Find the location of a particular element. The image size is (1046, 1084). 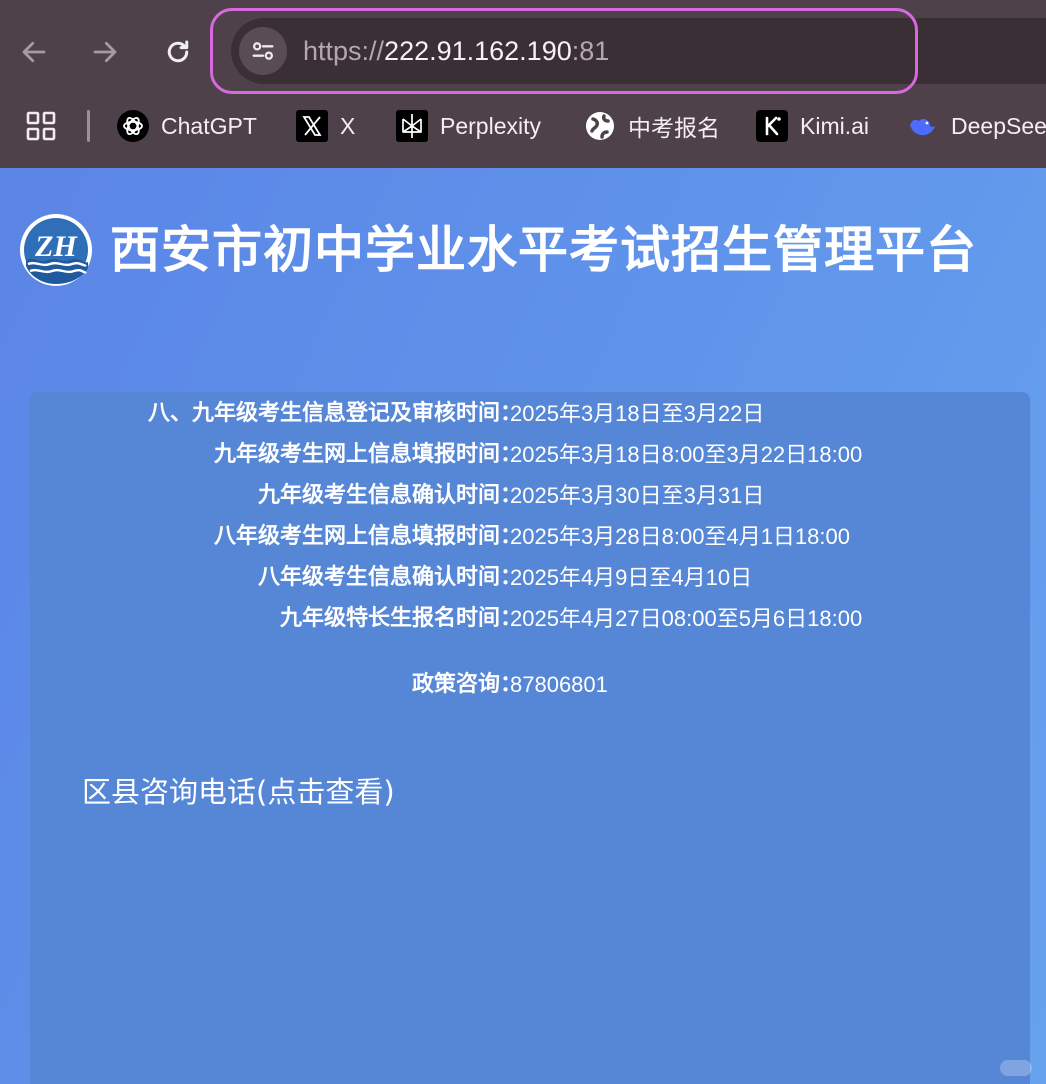

perplexity-icon is located at coordinates (412, 126).